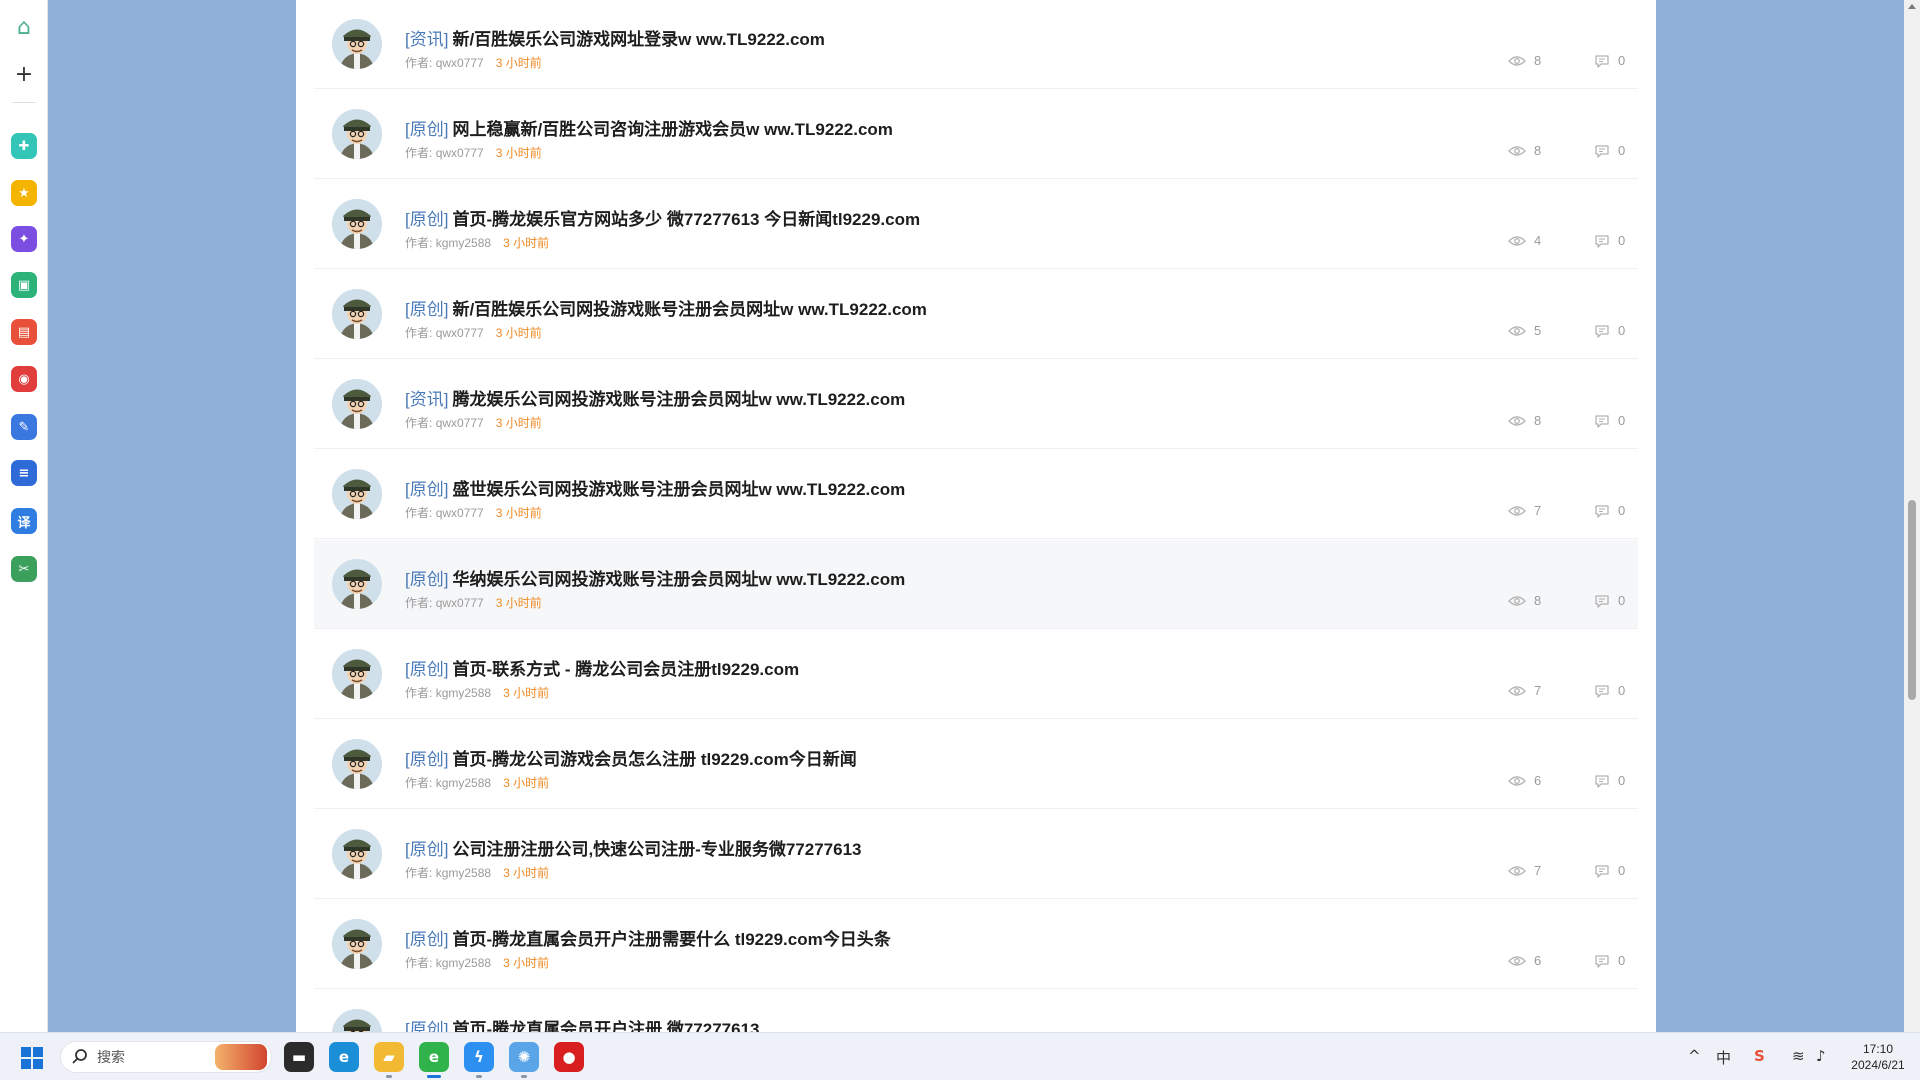  I want to click on taskbar-app-pinwheel-icon: ✺, so click(524, 1057).